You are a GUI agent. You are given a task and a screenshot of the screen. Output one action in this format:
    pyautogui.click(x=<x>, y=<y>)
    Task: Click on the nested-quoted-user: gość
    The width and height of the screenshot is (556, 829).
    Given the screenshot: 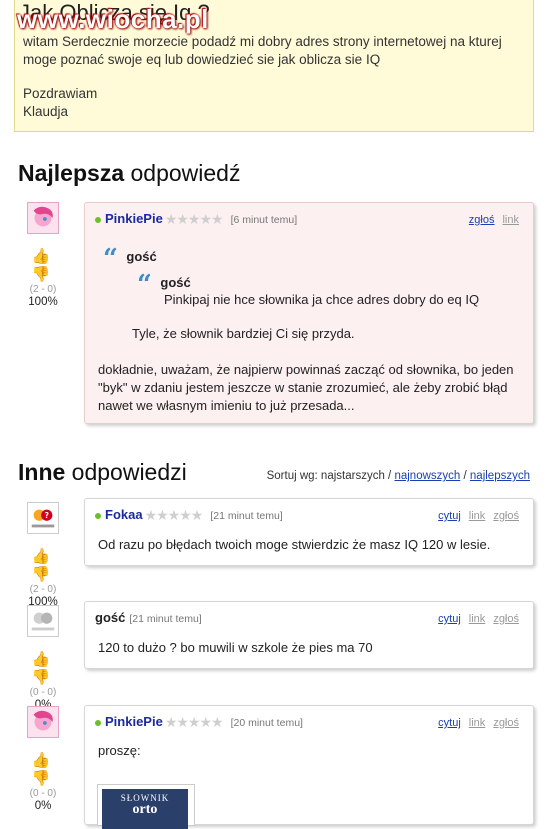 What is the action you would take?
    pyautogui.click(x=175, y=282)
    